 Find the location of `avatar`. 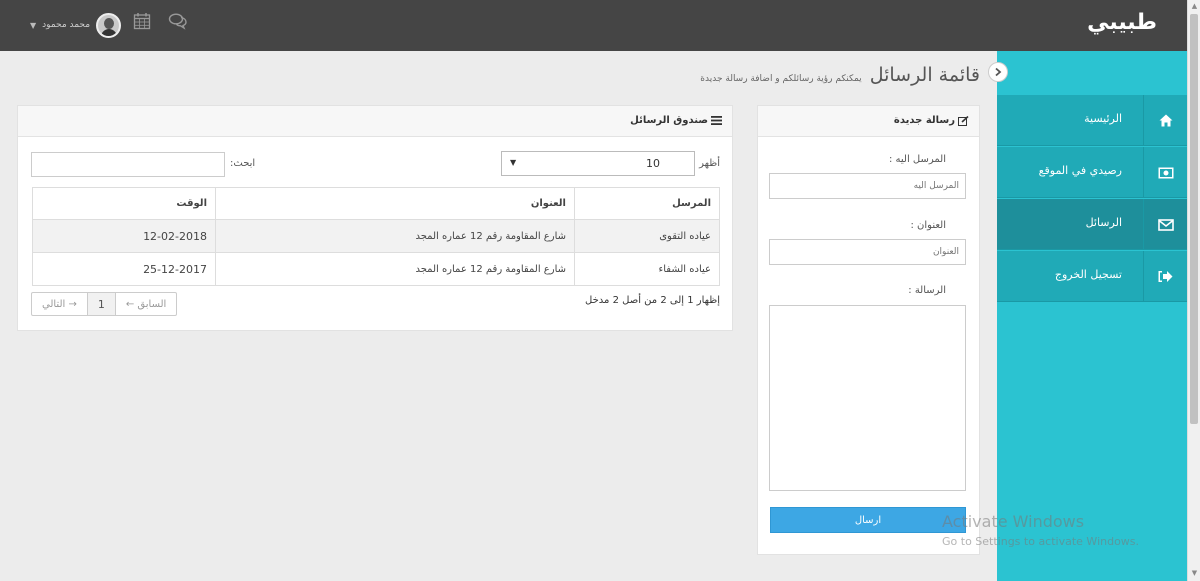

avatar is located at coordinates (109, 25).